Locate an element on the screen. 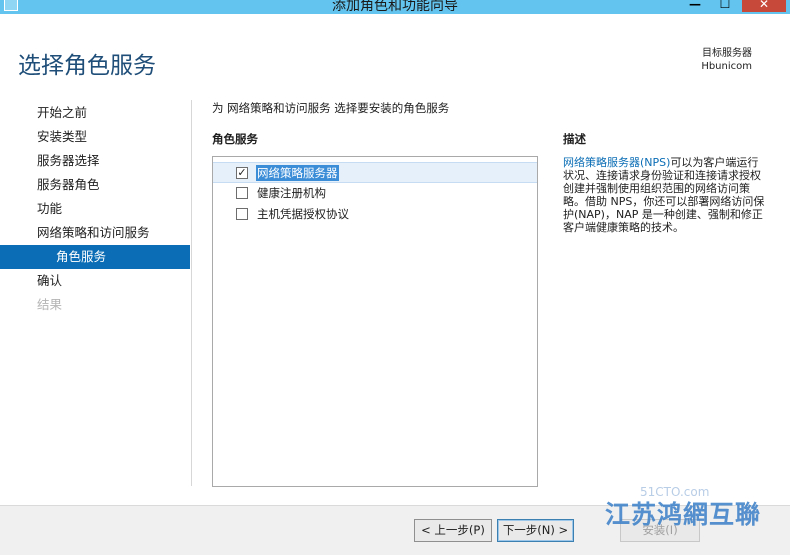 This screenshot has height=555, width=790. previous-button: < 上一步(P) is located at coordinates (453, 530).